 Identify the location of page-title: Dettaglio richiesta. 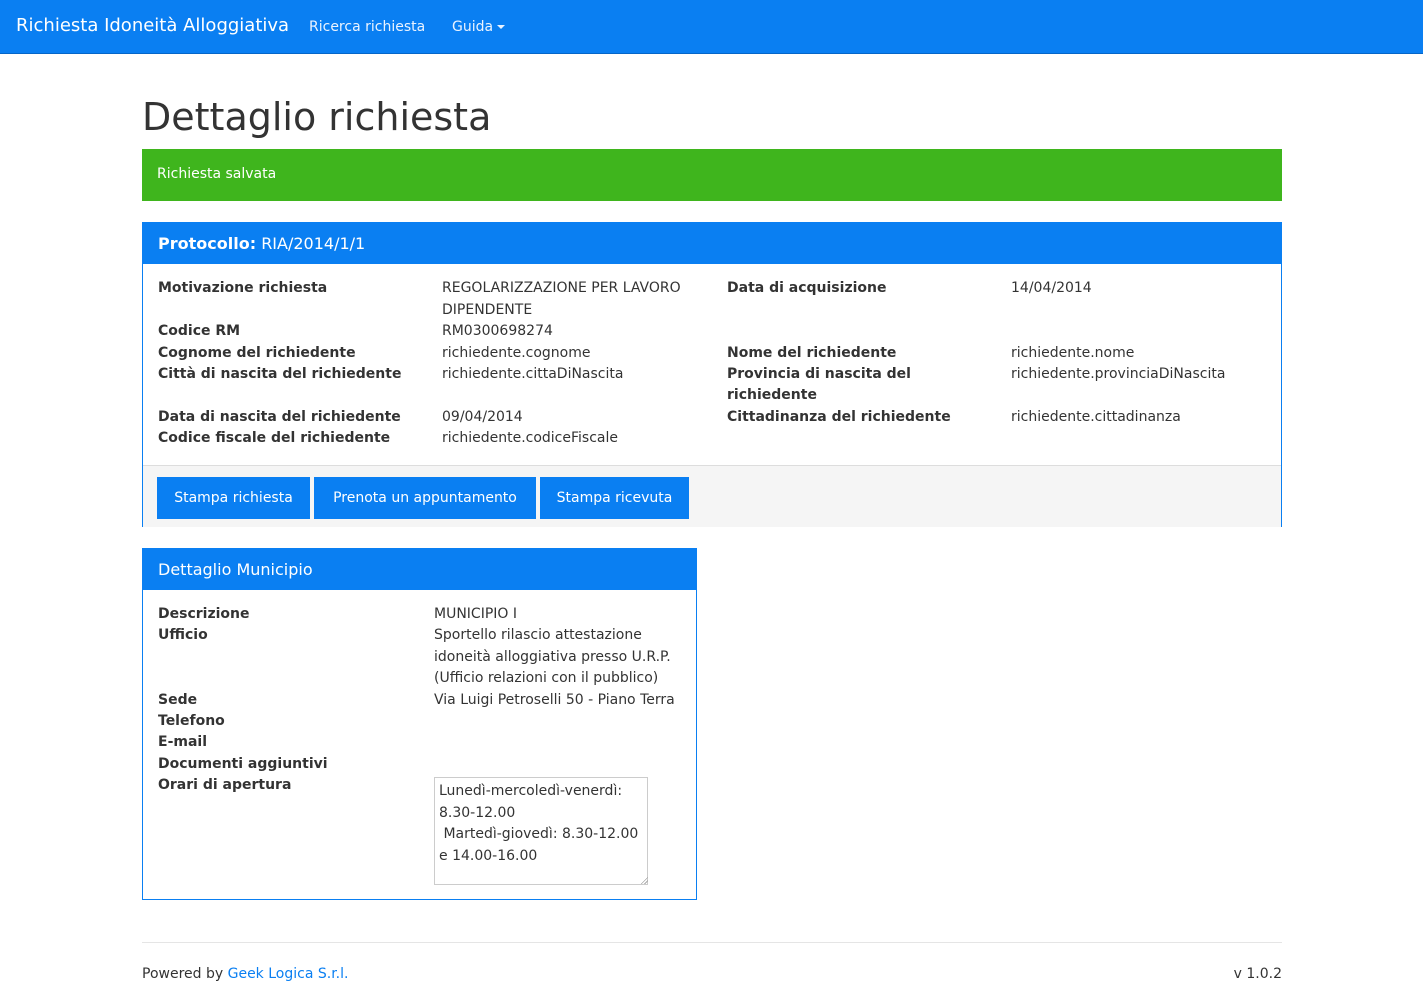
(317, 117).